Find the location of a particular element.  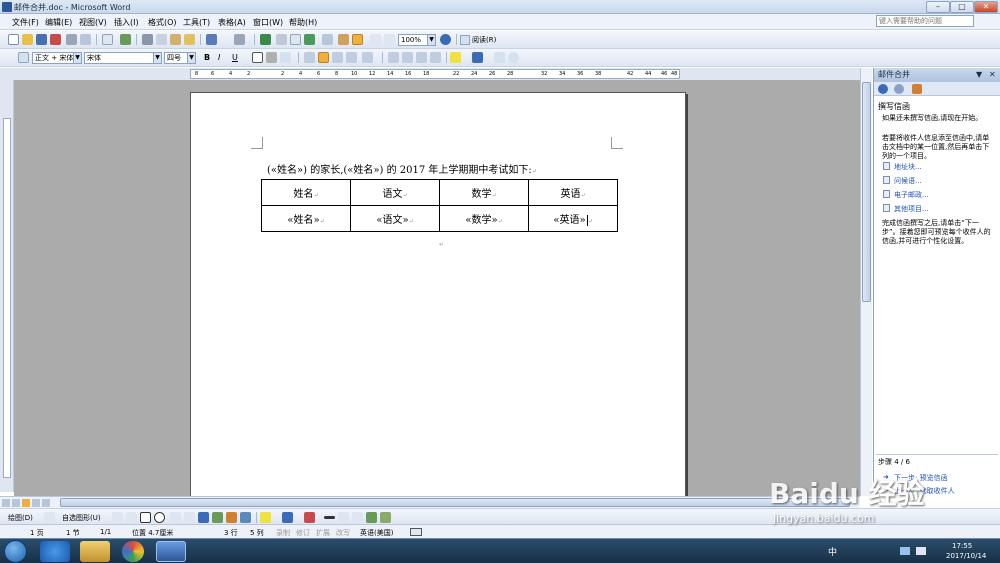

clipart-icon is located at coordinates (231, 517).